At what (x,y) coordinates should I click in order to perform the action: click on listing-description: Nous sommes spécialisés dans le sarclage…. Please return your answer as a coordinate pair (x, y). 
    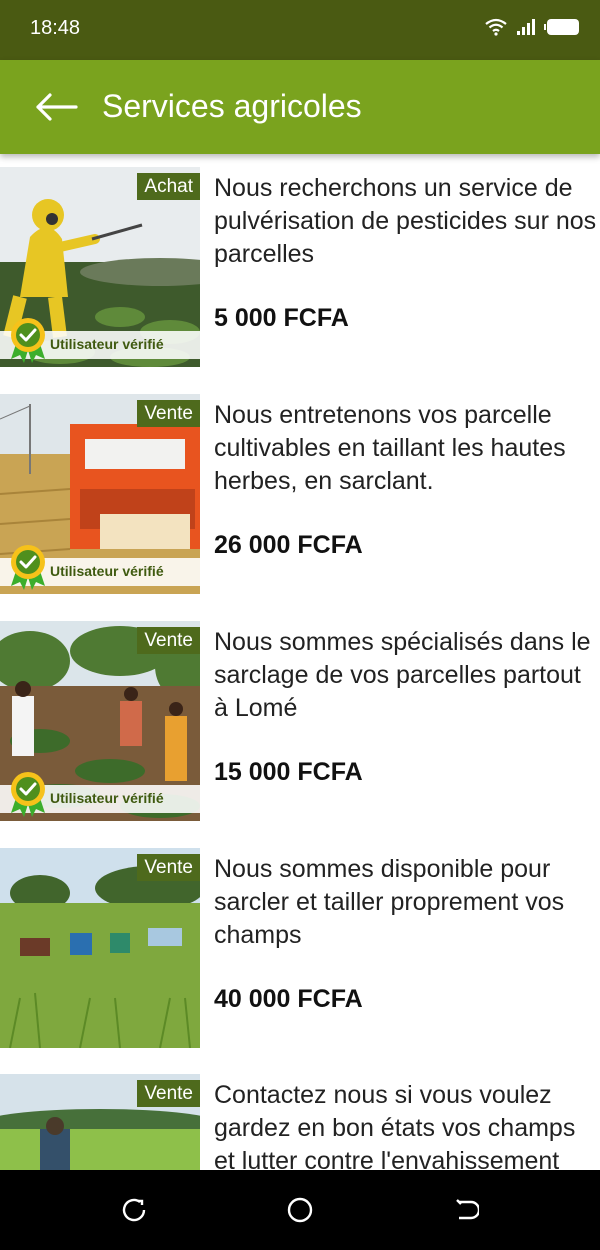
    Looking at the image, I should click on (402, 675).